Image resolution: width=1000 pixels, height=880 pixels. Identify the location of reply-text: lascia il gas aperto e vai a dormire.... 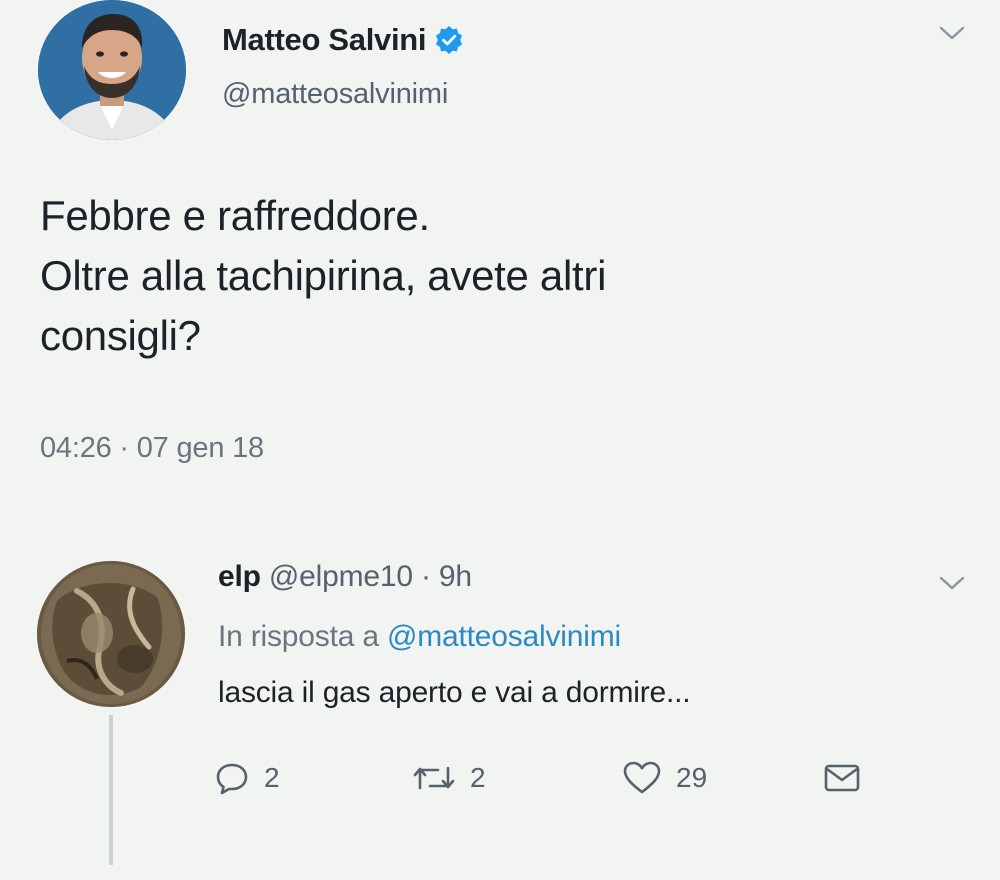
(454, 692).